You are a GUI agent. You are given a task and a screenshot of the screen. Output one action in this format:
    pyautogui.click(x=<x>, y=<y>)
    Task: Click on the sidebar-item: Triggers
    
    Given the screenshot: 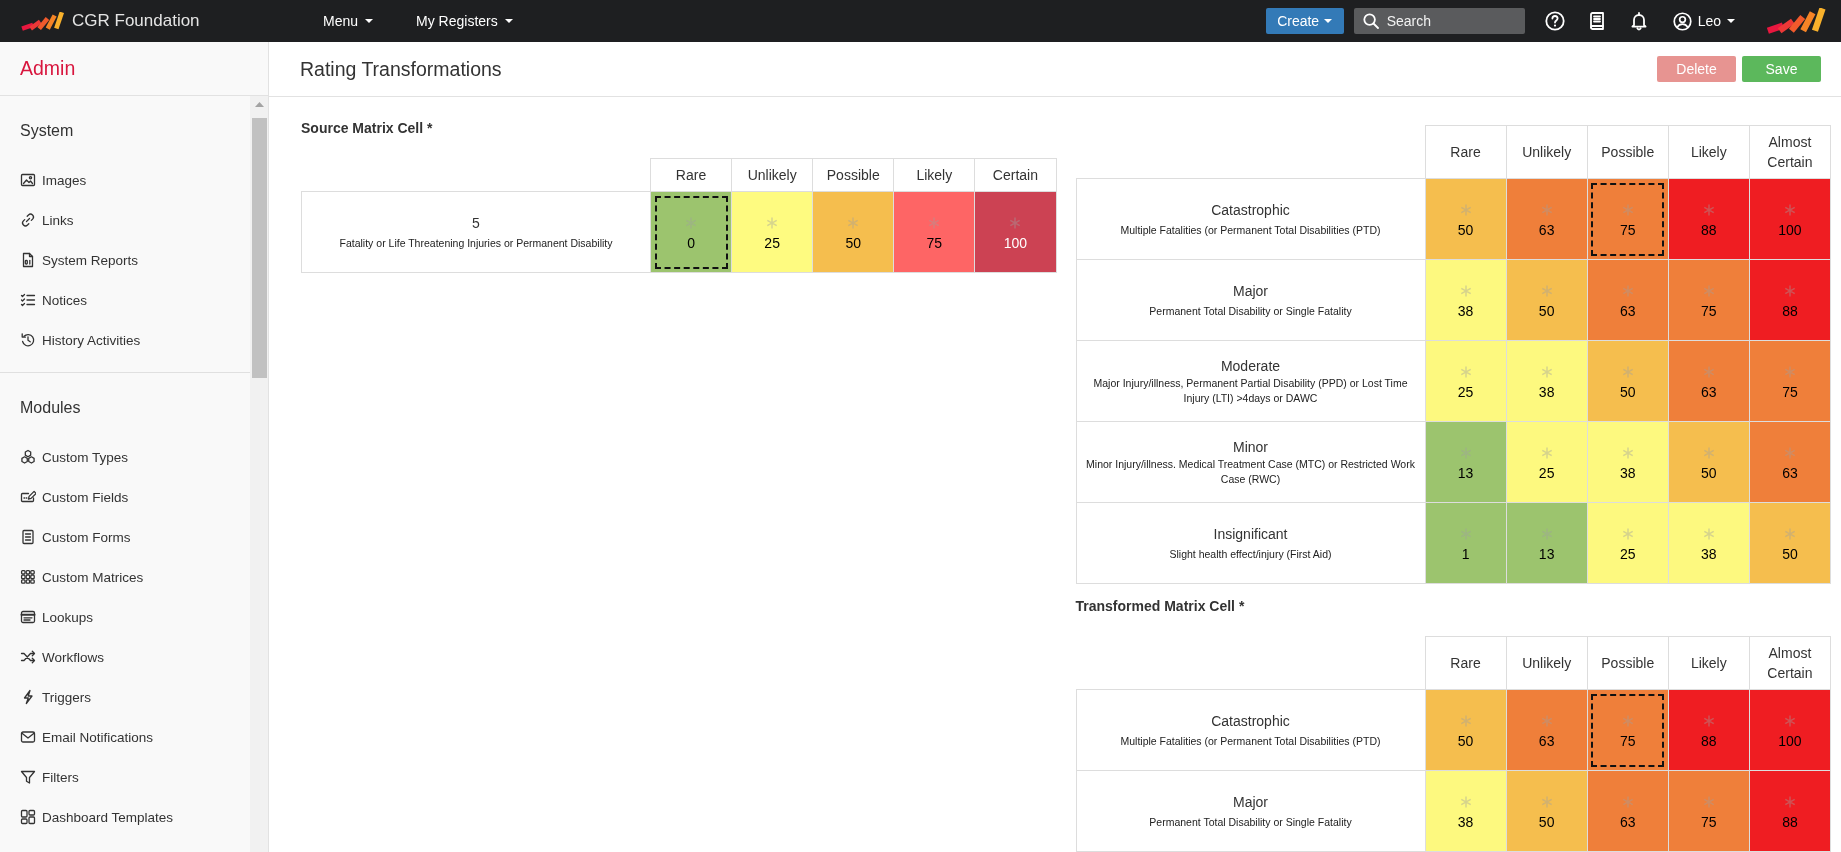 What is the action you would take?
    pyautogui.click(x=55, y=697)
    